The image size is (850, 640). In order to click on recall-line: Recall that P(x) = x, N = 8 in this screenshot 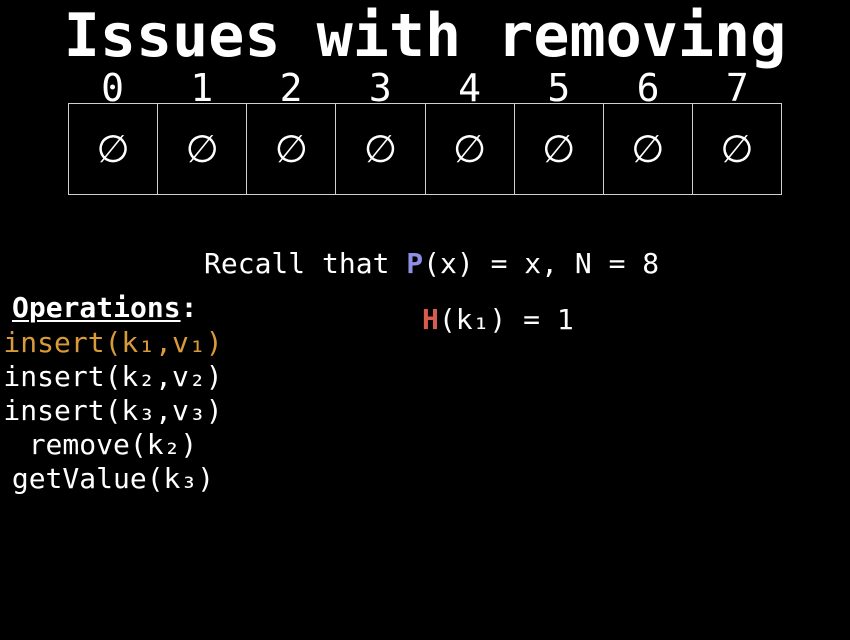, I will do `click(431, 264)`.